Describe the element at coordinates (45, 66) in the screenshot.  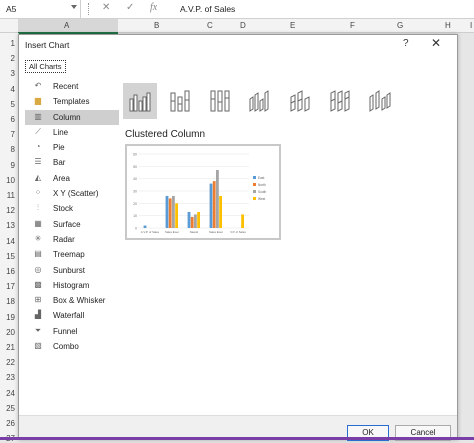
I see `tab-all-charts: All Charts` at that location.